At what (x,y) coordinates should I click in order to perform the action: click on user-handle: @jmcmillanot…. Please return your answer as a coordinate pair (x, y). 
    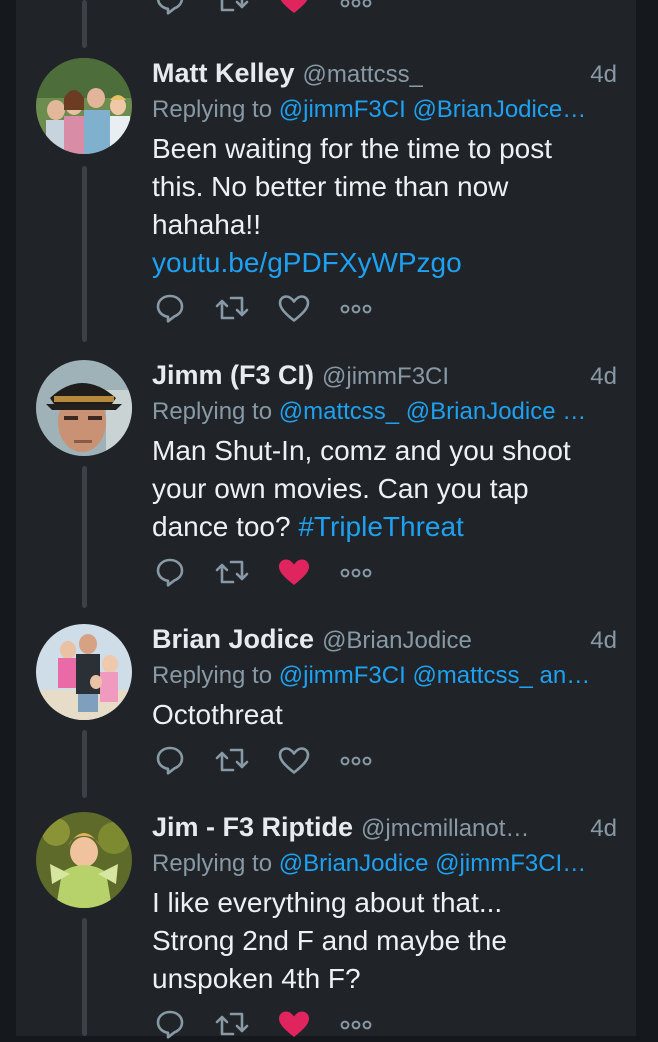
    Looking at the image, I should click on (445, 829).